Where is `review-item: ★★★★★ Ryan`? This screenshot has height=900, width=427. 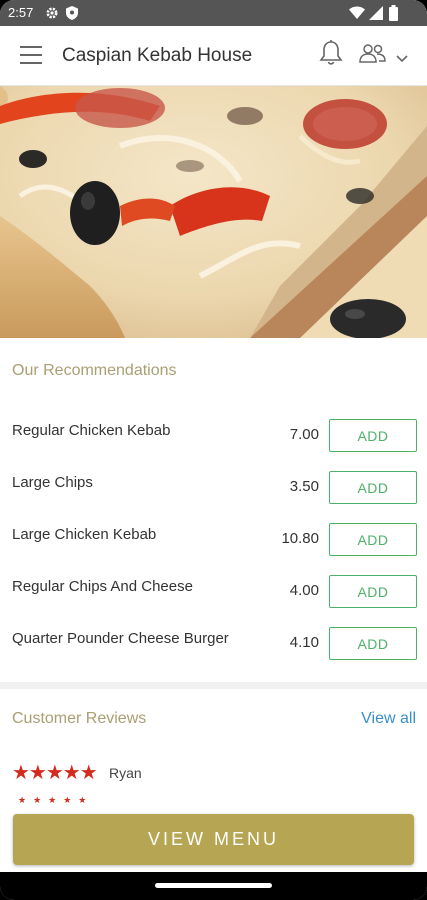 review-item: ★★★★★ Ryan is located at coordinates (162, 772).